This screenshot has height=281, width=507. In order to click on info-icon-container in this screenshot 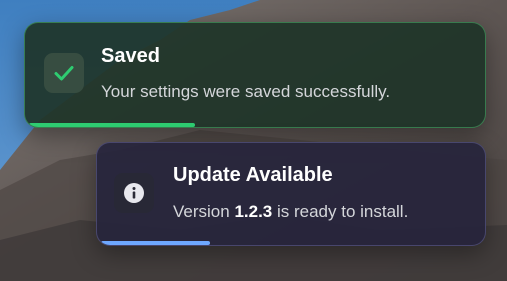, I will do `click(134, 193)`.